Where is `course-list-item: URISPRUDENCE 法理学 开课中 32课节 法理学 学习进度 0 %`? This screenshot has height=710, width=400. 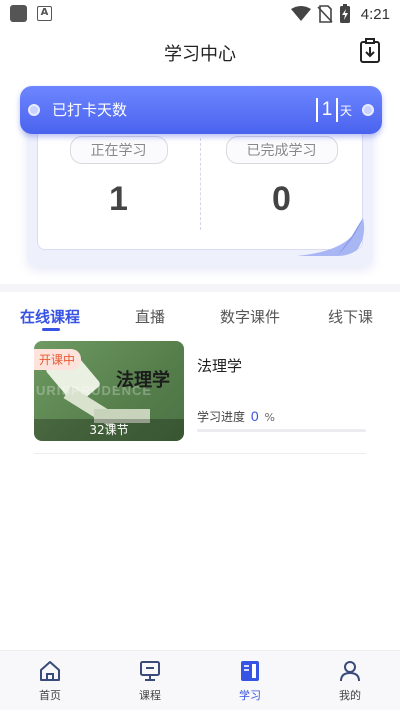 course-list-item: URISPRUDENCE 法理学 开课中 32课节 法理学 学习进度 0 % is located at coordinates (200, 391).